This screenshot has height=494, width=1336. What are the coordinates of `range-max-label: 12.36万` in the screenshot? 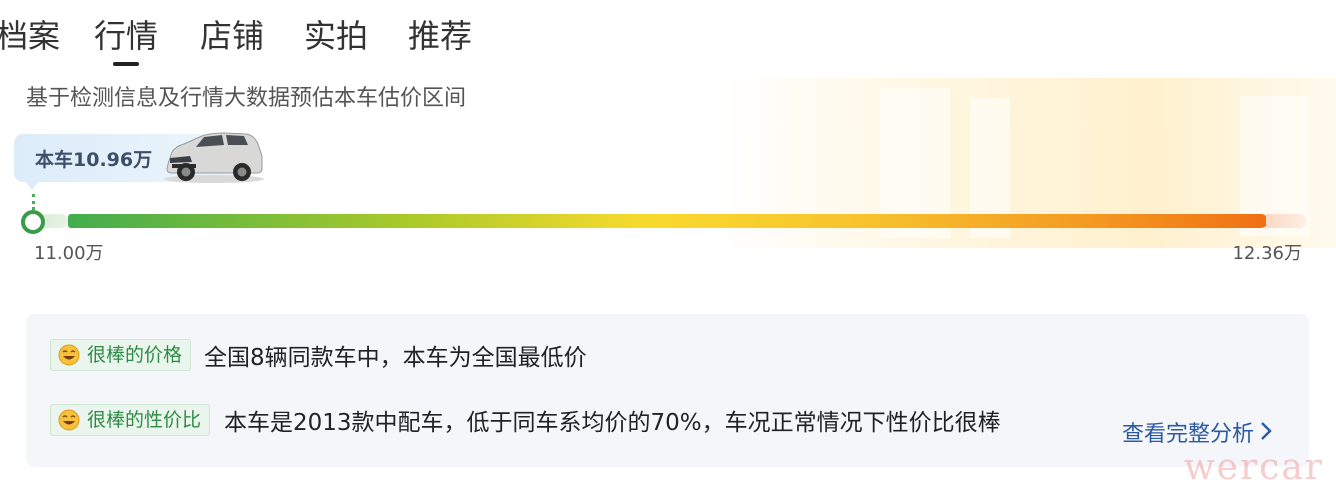 It's located at (1267, 253).